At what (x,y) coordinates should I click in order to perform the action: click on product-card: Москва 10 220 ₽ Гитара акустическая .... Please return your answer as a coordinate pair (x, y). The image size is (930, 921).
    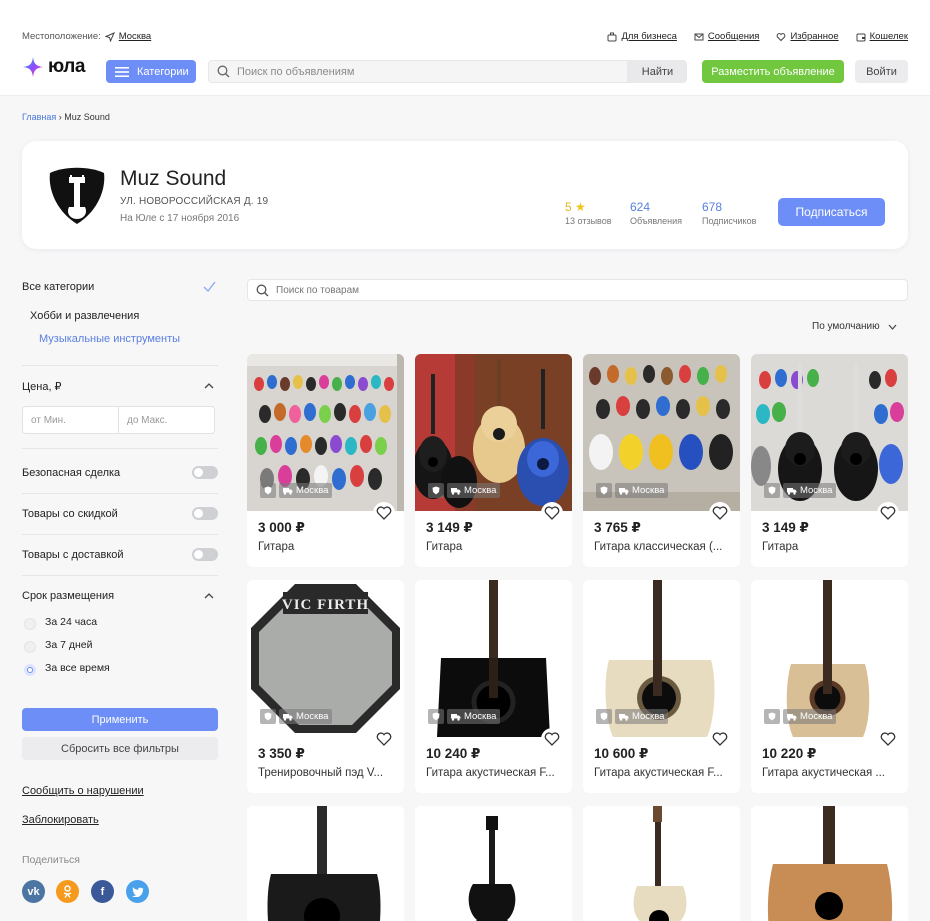
    Looking at the image, I should click on (829, 686).